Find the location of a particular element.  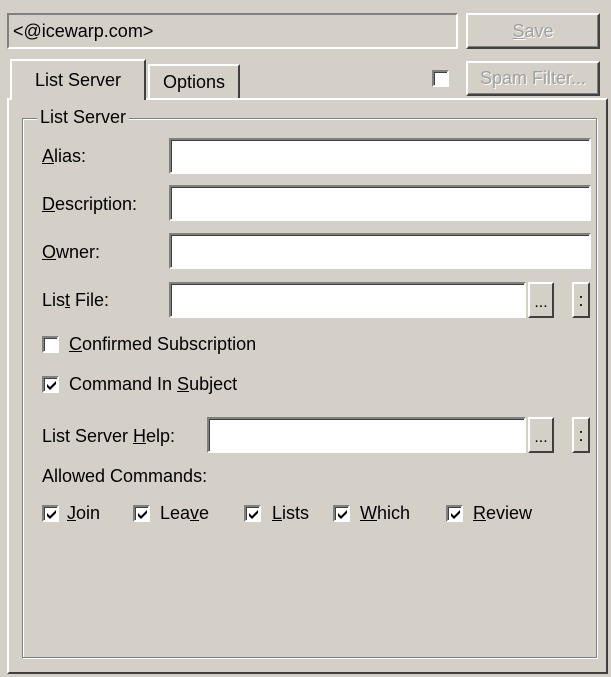

spam-filter-checkbox is located at coordinates (440, 78).